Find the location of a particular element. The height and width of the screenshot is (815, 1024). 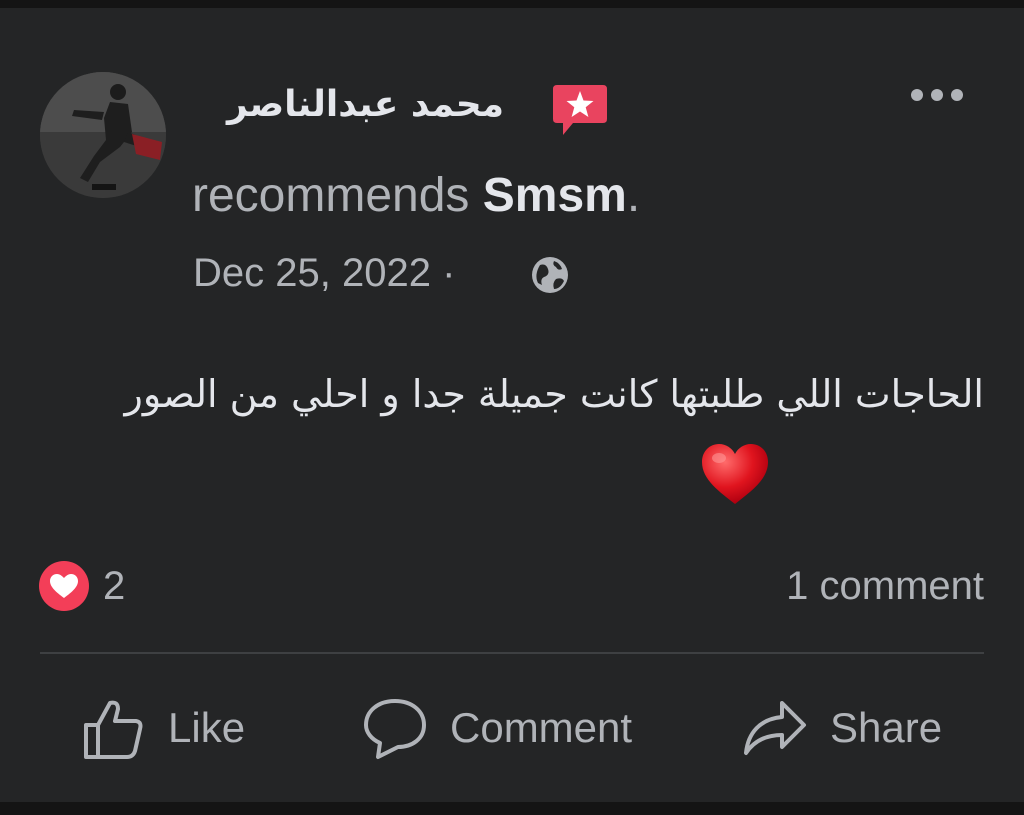

author-name: محمد عبدالناصر is located at coordinates (365, 104).